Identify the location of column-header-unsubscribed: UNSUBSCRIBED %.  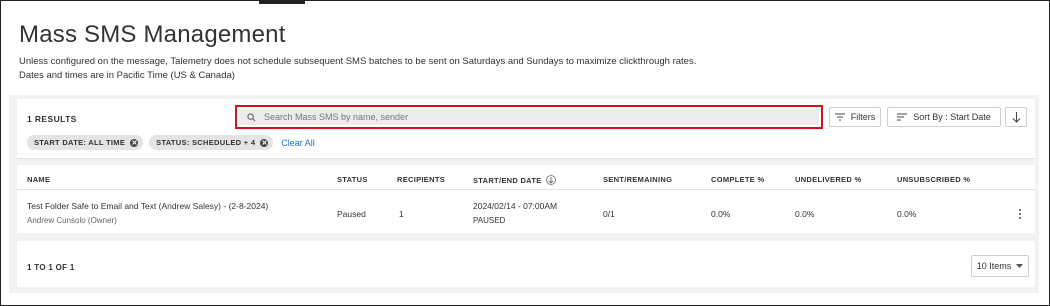
(933, 179).